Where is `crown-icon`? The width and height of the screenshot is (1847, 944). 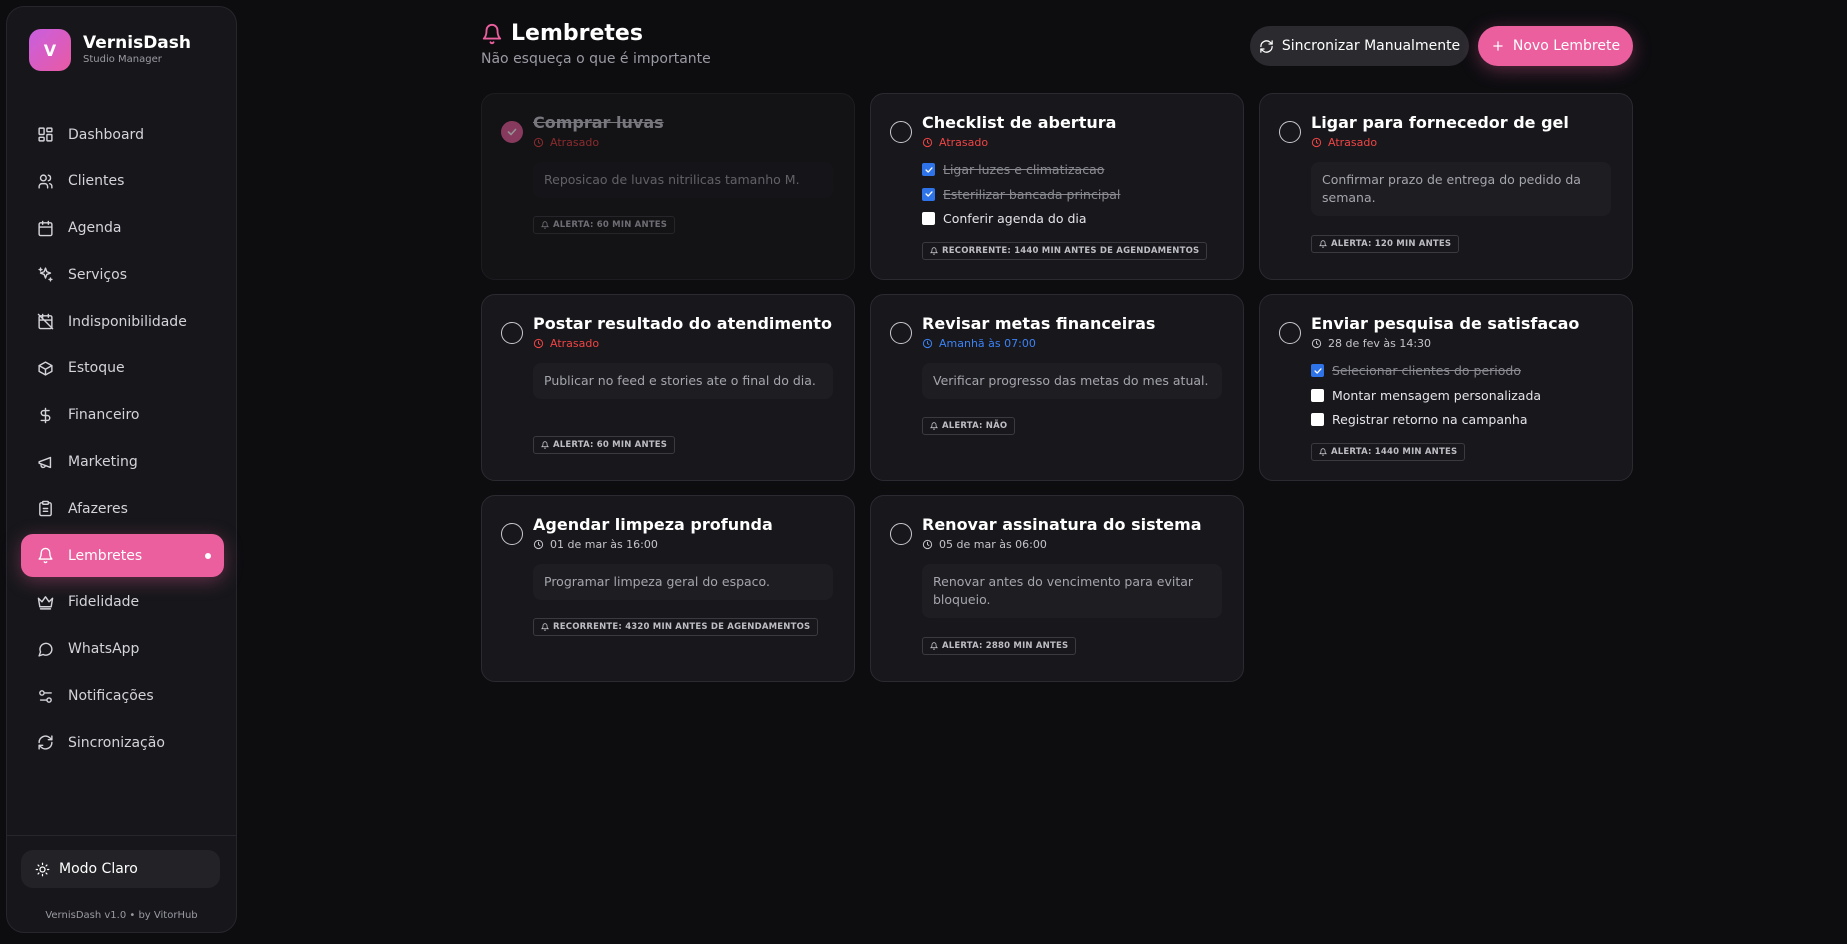
crown-icon is located at coordinates (45, 603).